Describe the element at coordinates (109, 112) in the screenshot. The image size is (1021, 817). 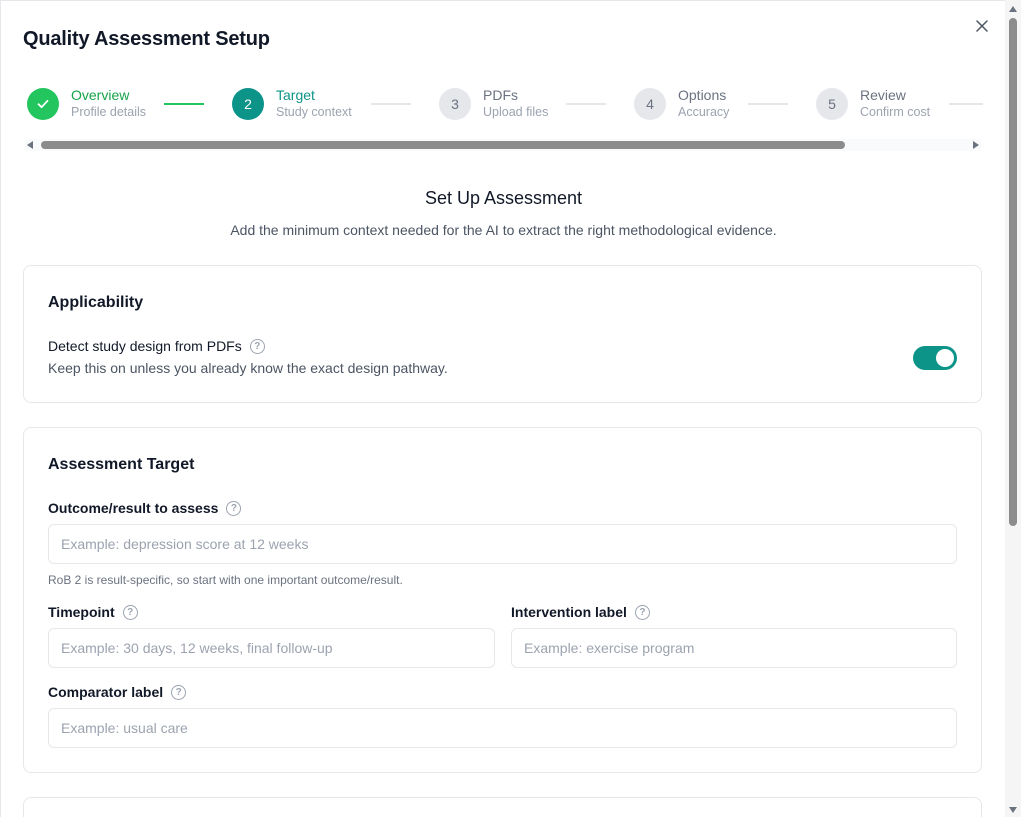
I see `step-sub: Profile details` at that location.